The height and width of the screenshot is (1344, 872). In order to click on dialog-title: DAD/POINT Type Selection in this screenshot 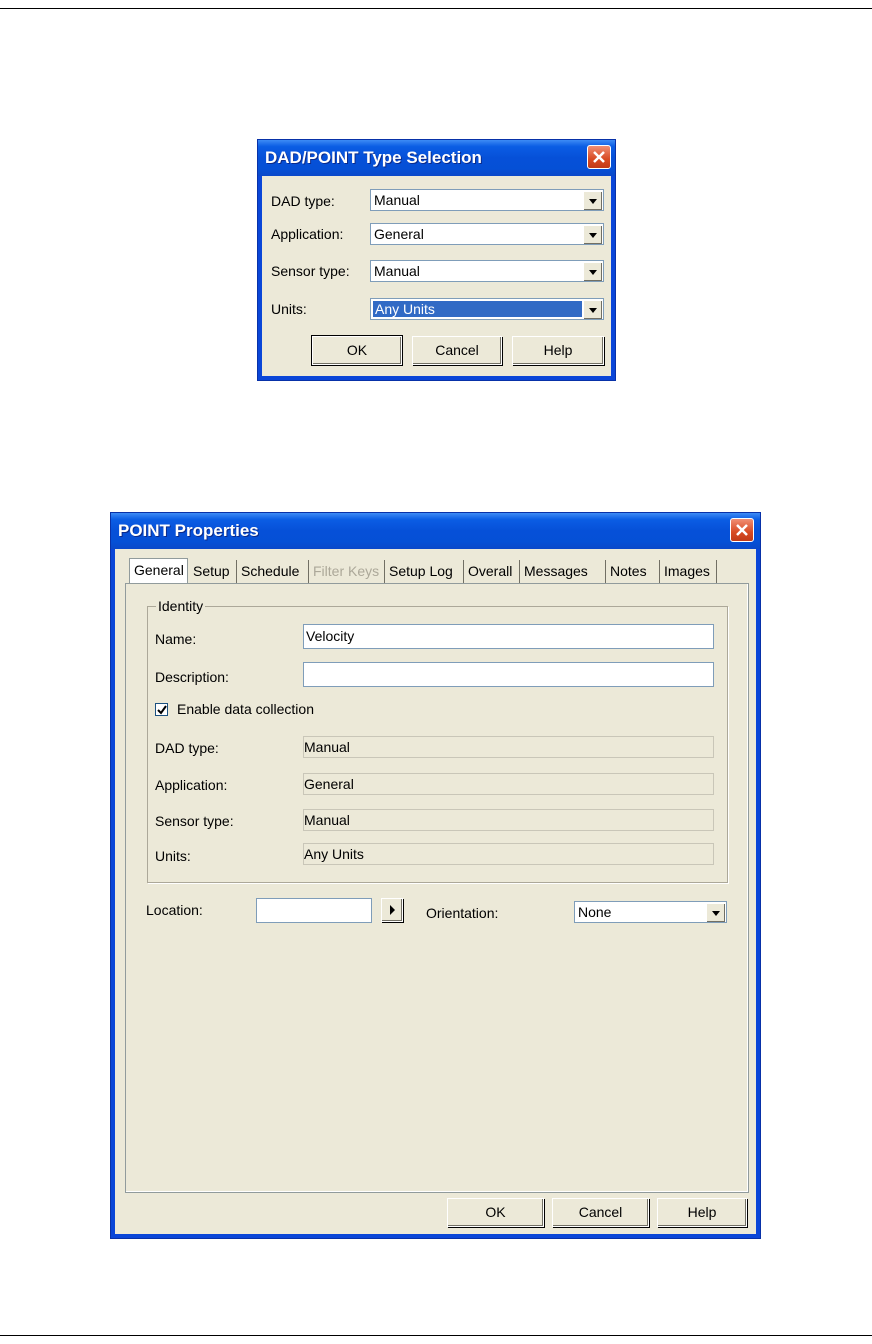, I will do `click(373, 157)`.